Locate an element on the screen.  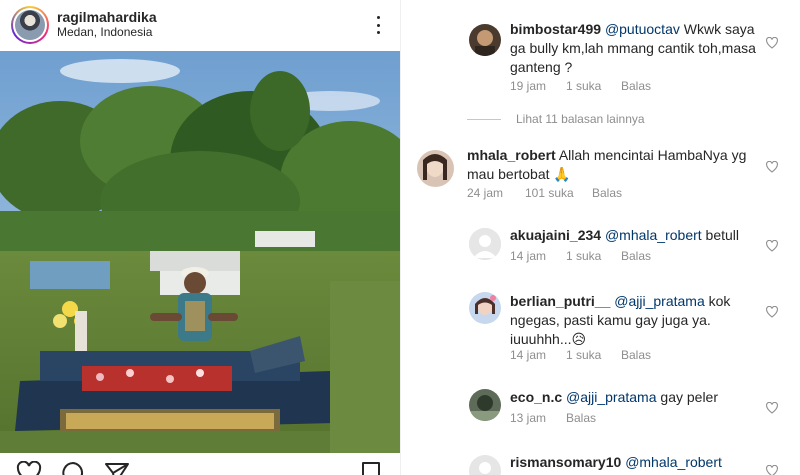
comment-time: 19 jam is located at coordinates (538, 86).